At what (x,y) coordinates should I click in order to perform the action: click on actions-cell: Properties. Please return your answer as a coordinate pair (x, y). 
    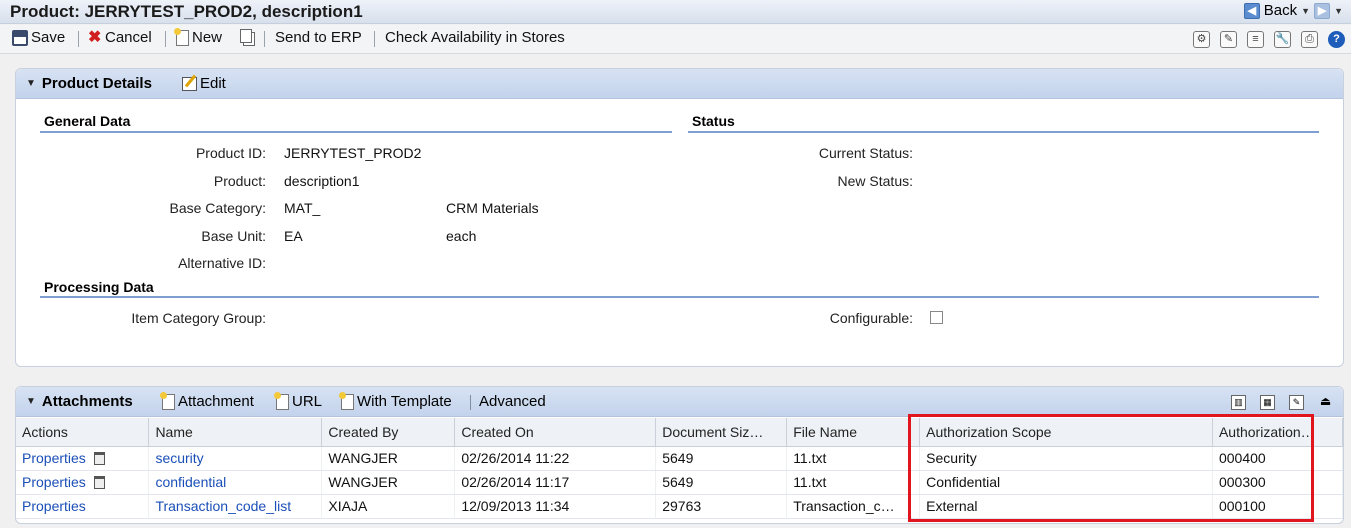
    Looking at the image, I should click on (83, 458).